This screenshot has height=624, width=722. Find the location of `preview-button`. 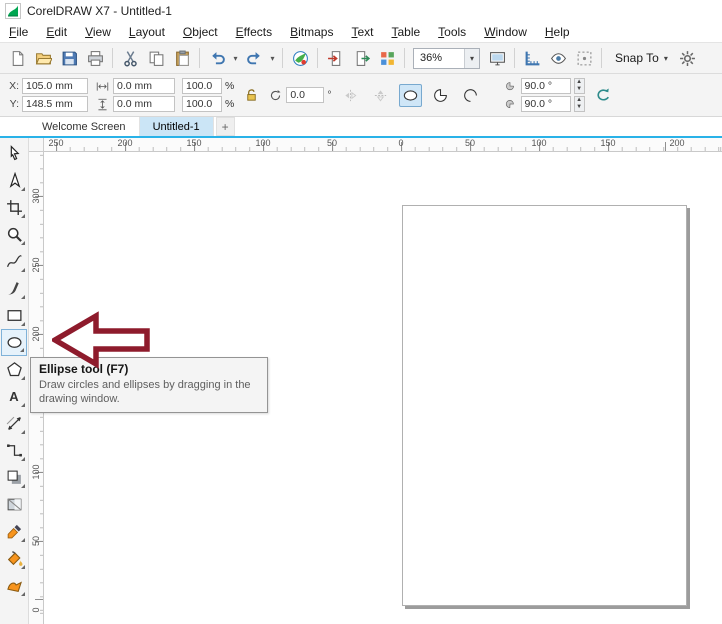

preview-button is located at coordinates (558, 58).